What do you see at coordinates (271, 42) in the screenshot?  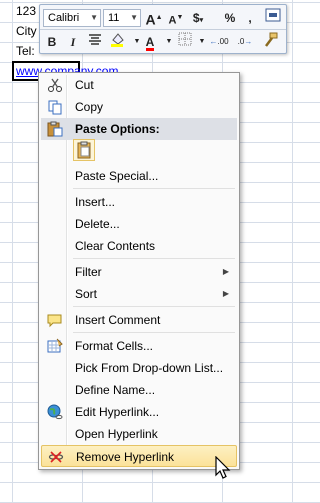 I see `format-painter-icon` at bounding box center [271, 42].